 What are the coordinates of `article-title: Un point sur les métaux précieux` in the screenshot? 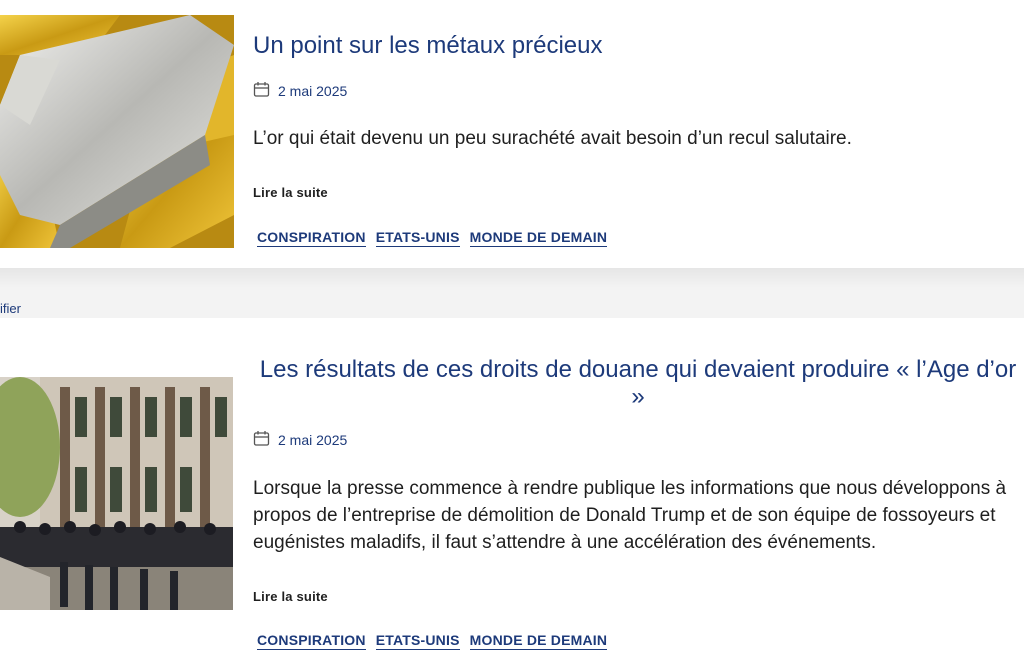 It's located at (603, 45).